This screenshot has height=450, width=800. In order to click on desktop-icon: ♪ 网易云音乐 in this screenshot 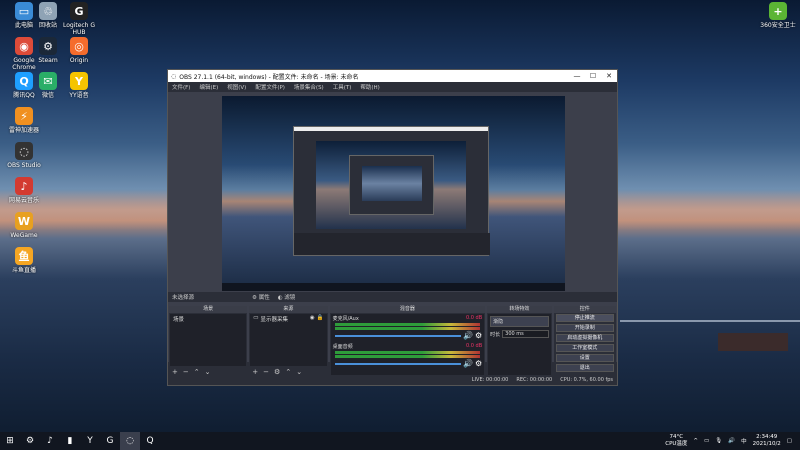, I will do `click(24, 190)`.